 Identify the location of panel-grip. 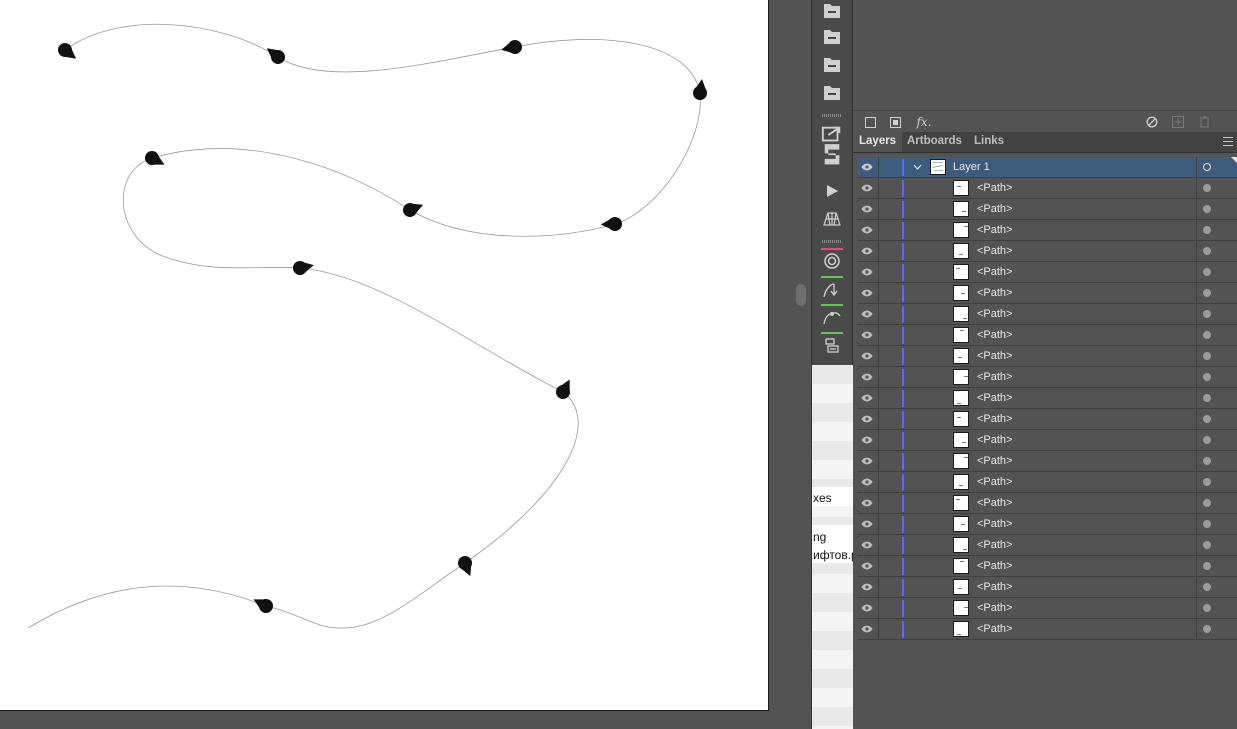
(832, 115).